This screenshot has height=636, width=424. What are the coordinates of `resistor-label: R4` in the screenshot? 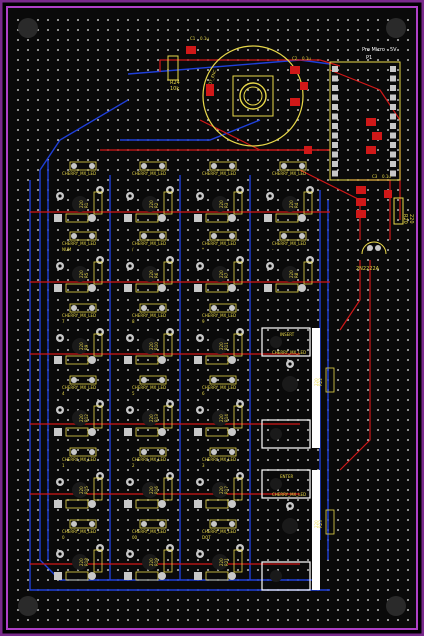 It's located at (296, 205).